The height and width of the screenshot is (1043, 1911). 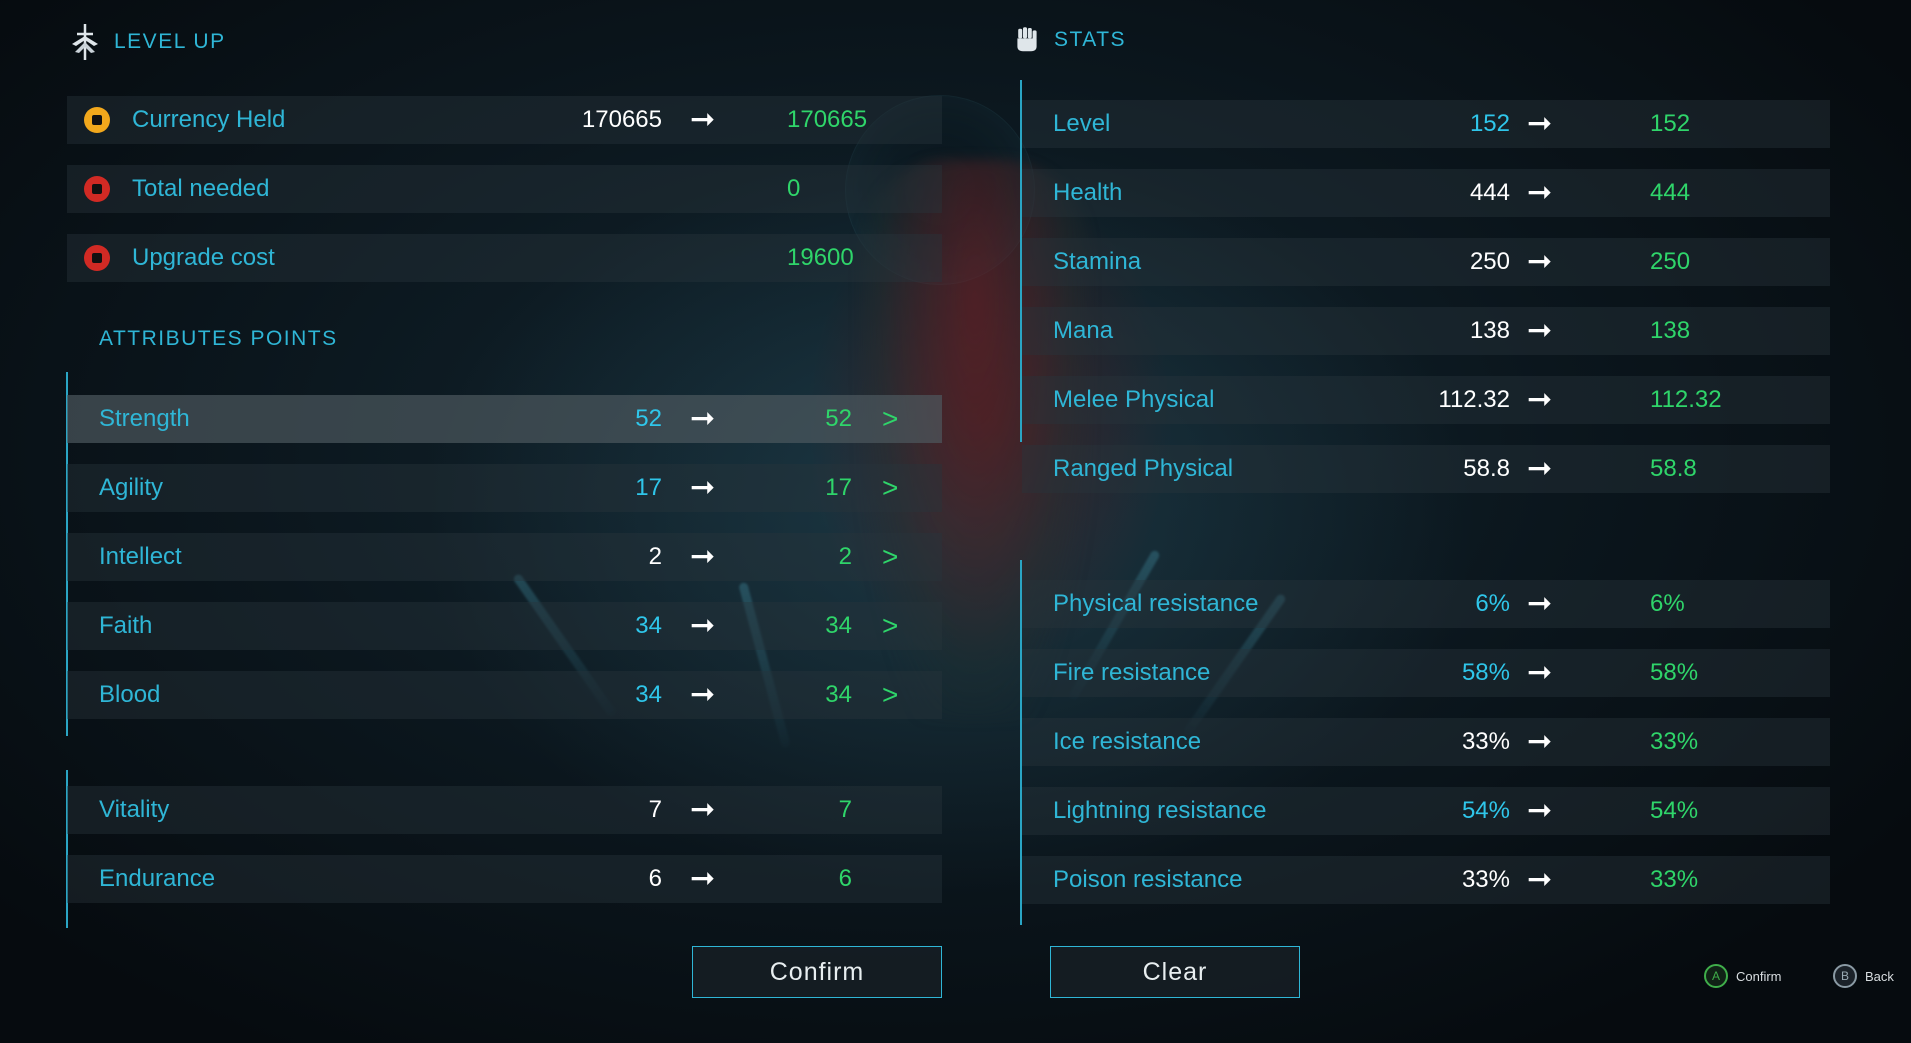 I want to click on currency-row: Currency Held 170665 ➞ 170665, so click(x=504, y=120).